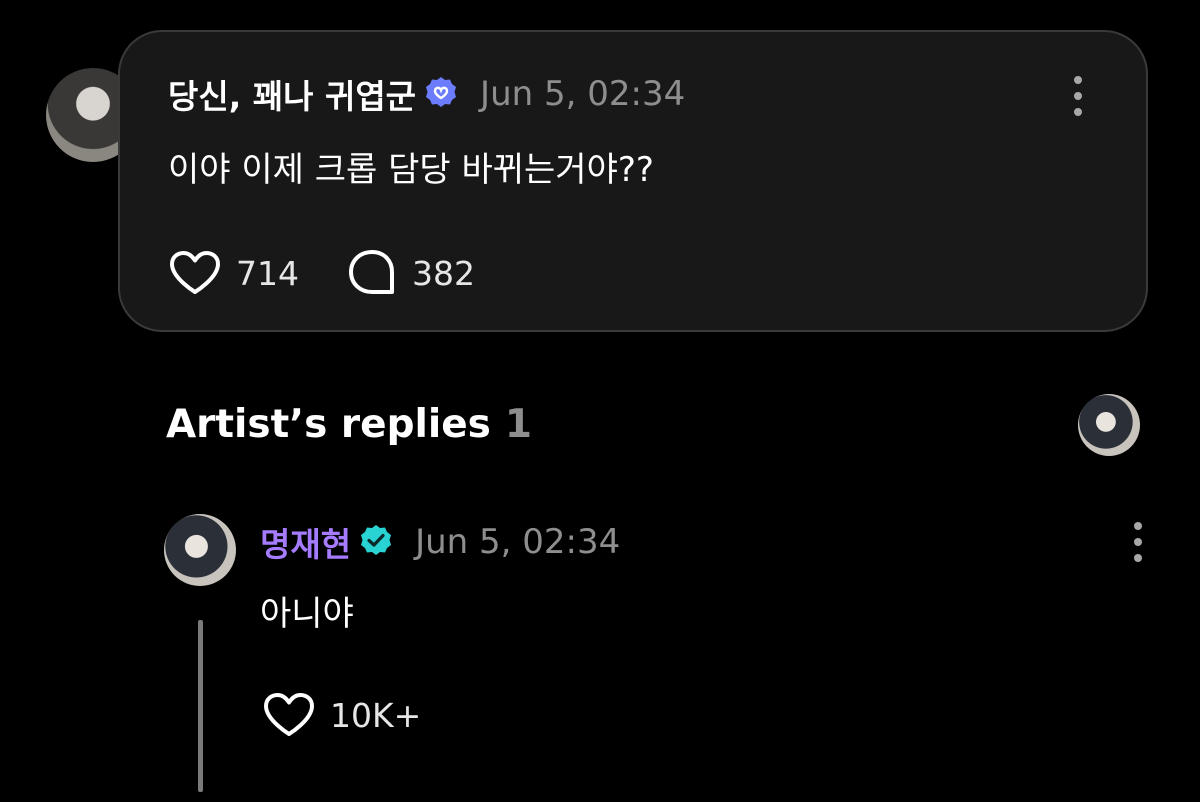 This screenshot has width=1200, height=802. Describe the element at coordinates (233, 273) in the screenshot. I see `post-like-button: 714` at that location.